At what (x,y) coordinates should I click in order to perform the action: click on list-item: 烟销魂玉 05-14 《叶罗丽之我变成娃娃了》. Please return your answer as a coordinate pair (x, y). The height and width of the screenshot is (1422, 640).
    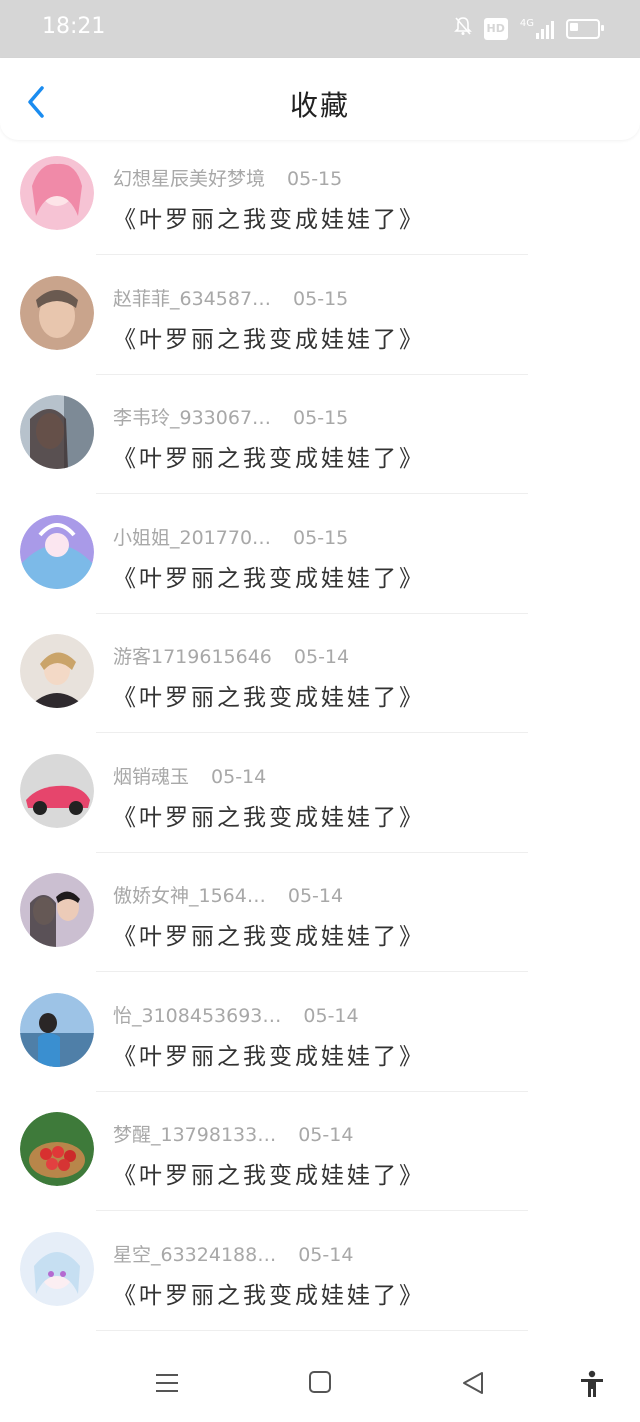
    Looking at the image, I should click on (320, 798).